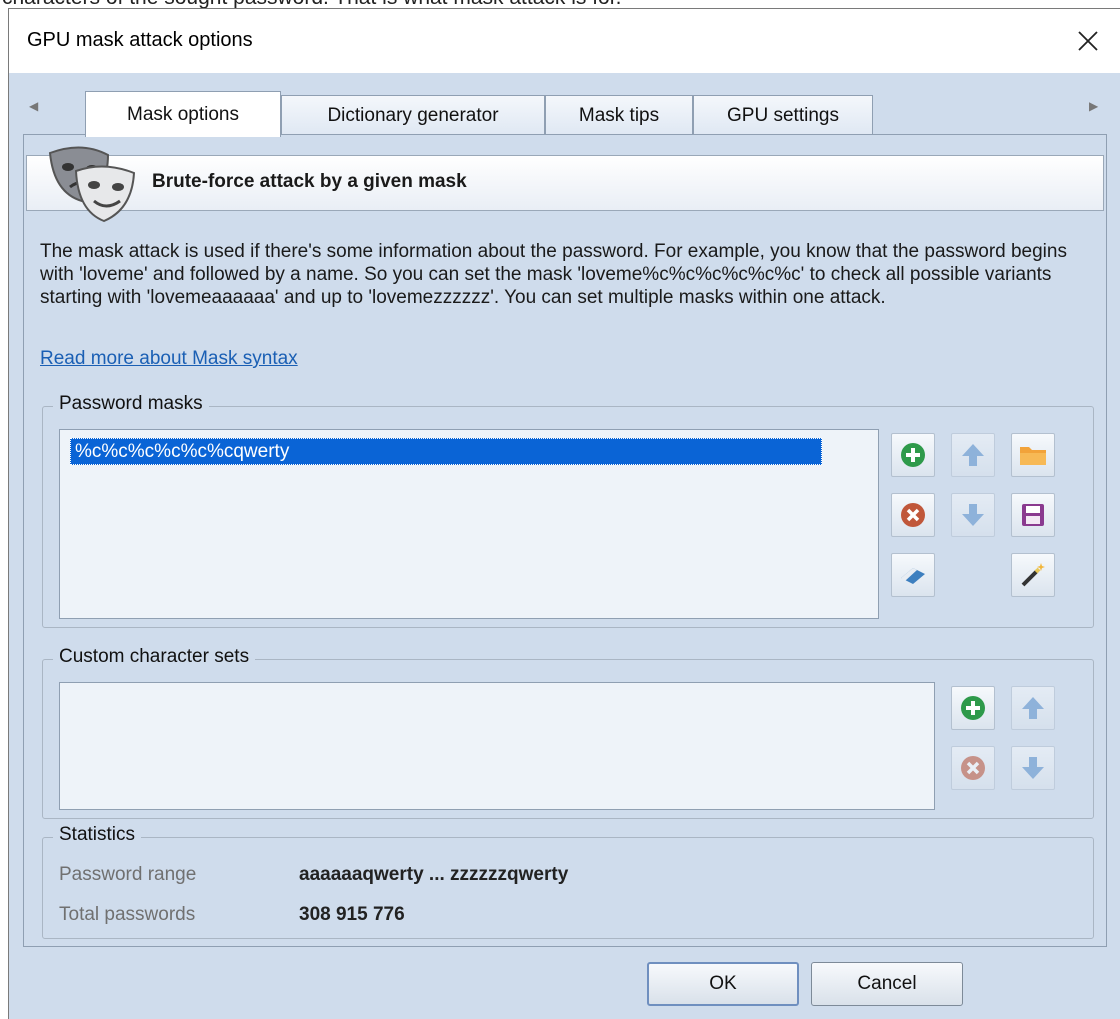 The width and height of the screenshot is (1120, 1019). I want to click on close-button, so click(1088, 41).